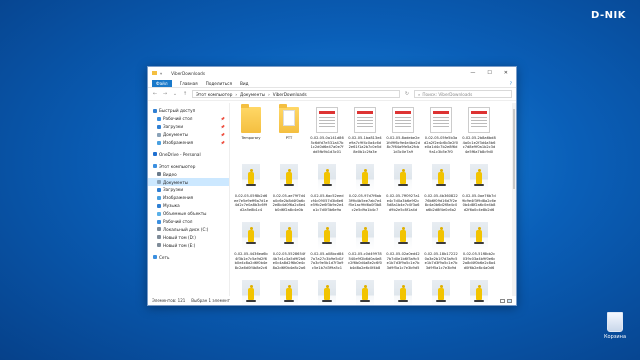  I want to click on nav-item: Локальный диск (C:), so click(188, 229).